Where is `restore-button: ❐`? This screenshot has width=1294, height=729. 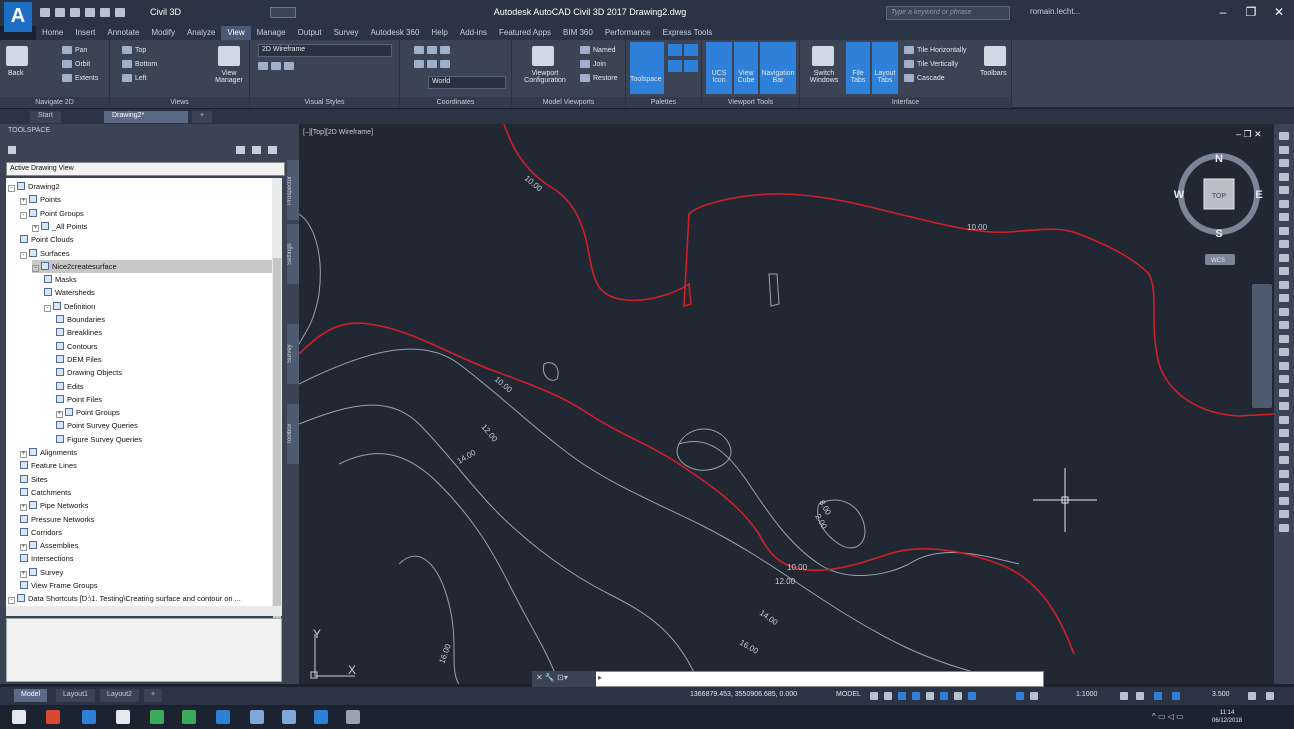 restore-button: ❐ is located at coordinates (1251, 12).